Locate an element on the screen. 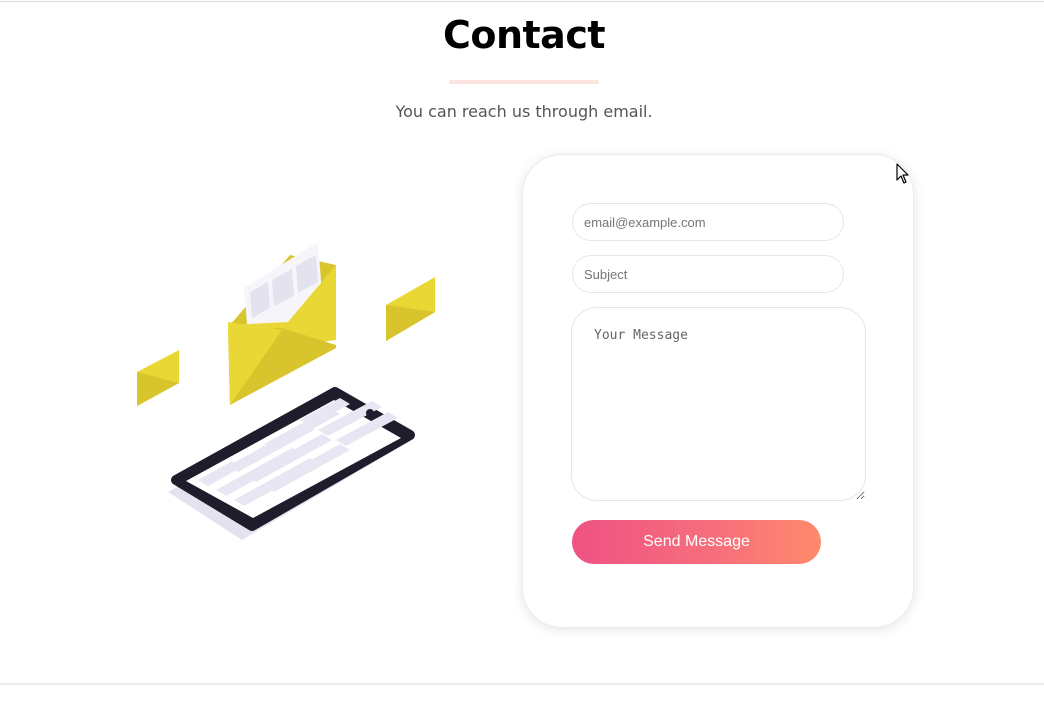 The width and height of the screenshot is (1044, 719). mail-phone-illustration is located at coordinates (286, 391).